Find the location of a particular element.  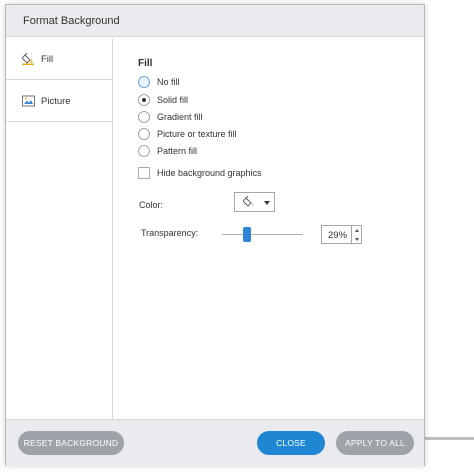

spin-down-icon is located at coordinates (357, 239).